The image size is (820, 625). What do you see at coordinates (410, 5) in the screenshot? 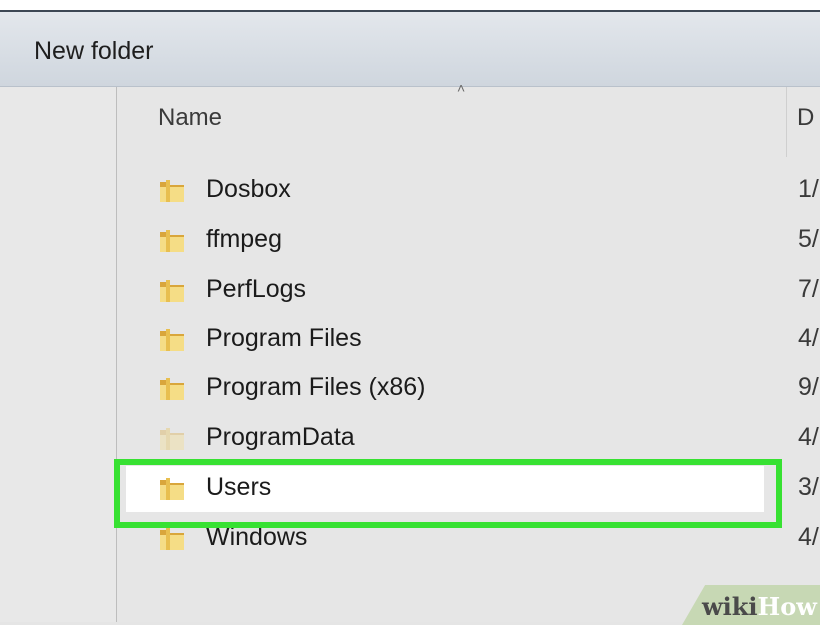
I see `window-top-strip` at bounding box center [410, 5].